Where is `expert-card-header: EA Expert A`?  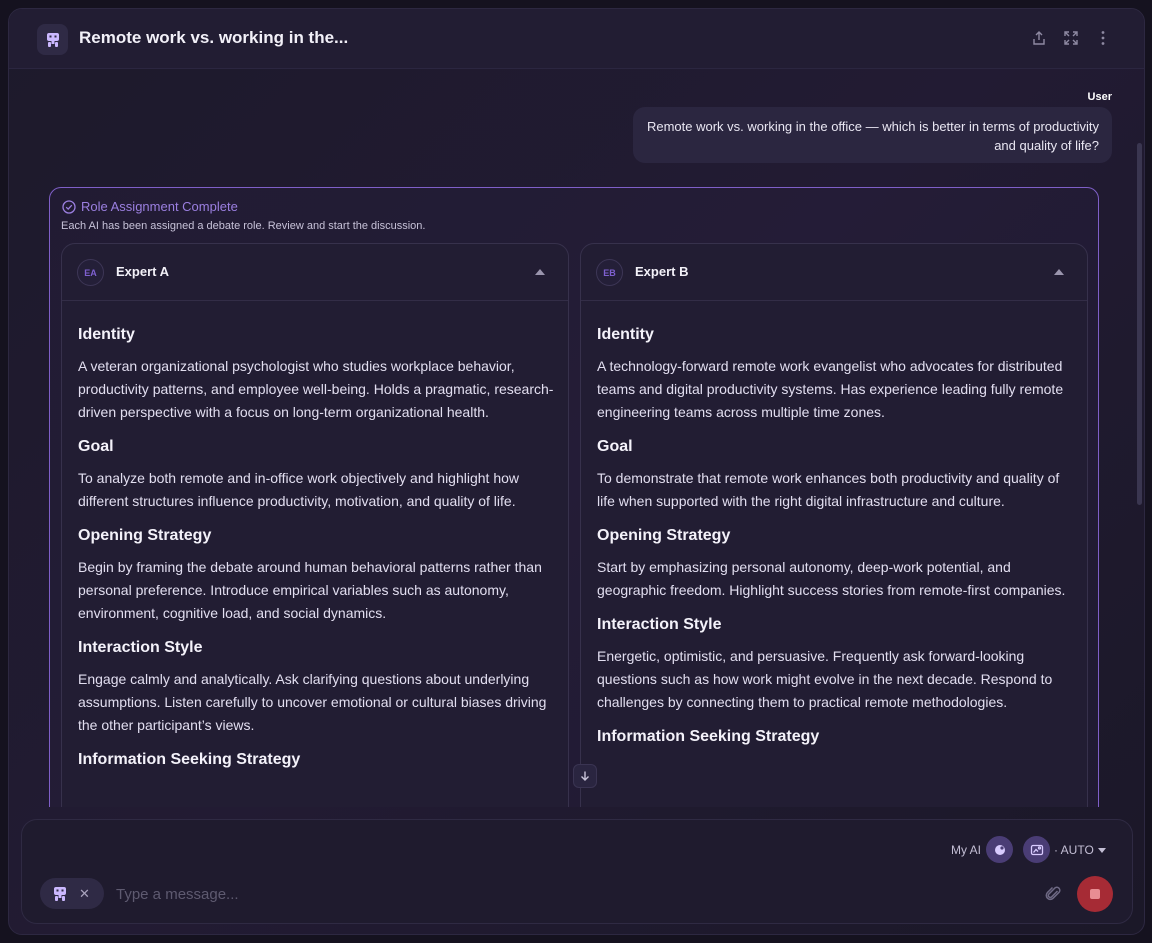
expert-card-header: EA Expert A is located at coordinates (315, 272).